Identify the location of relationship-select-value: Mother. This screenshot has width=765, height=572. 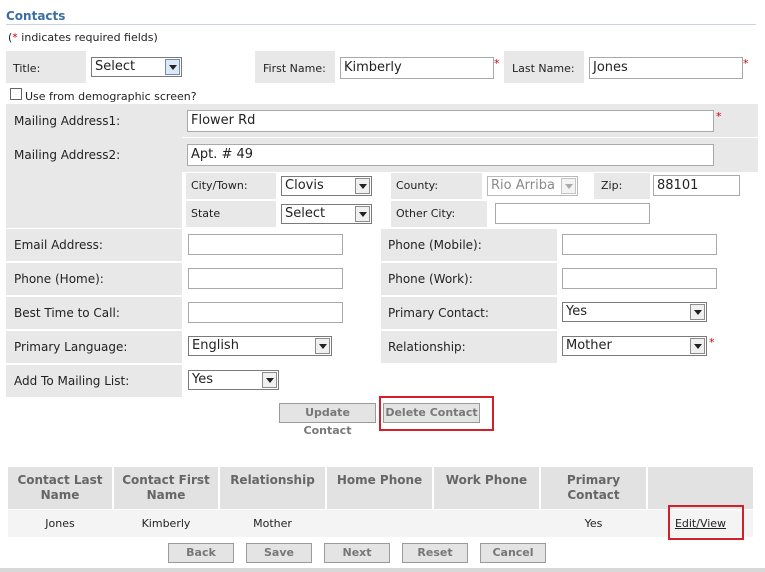
(589, 345).